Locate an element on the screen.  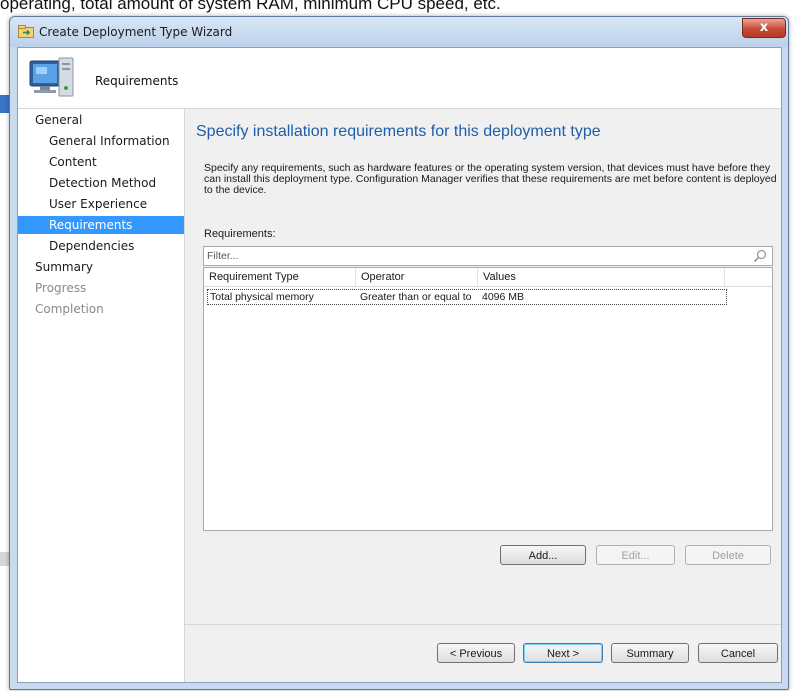
sidebar-item-requirements: Requirements is located at coordinates (101, 225).